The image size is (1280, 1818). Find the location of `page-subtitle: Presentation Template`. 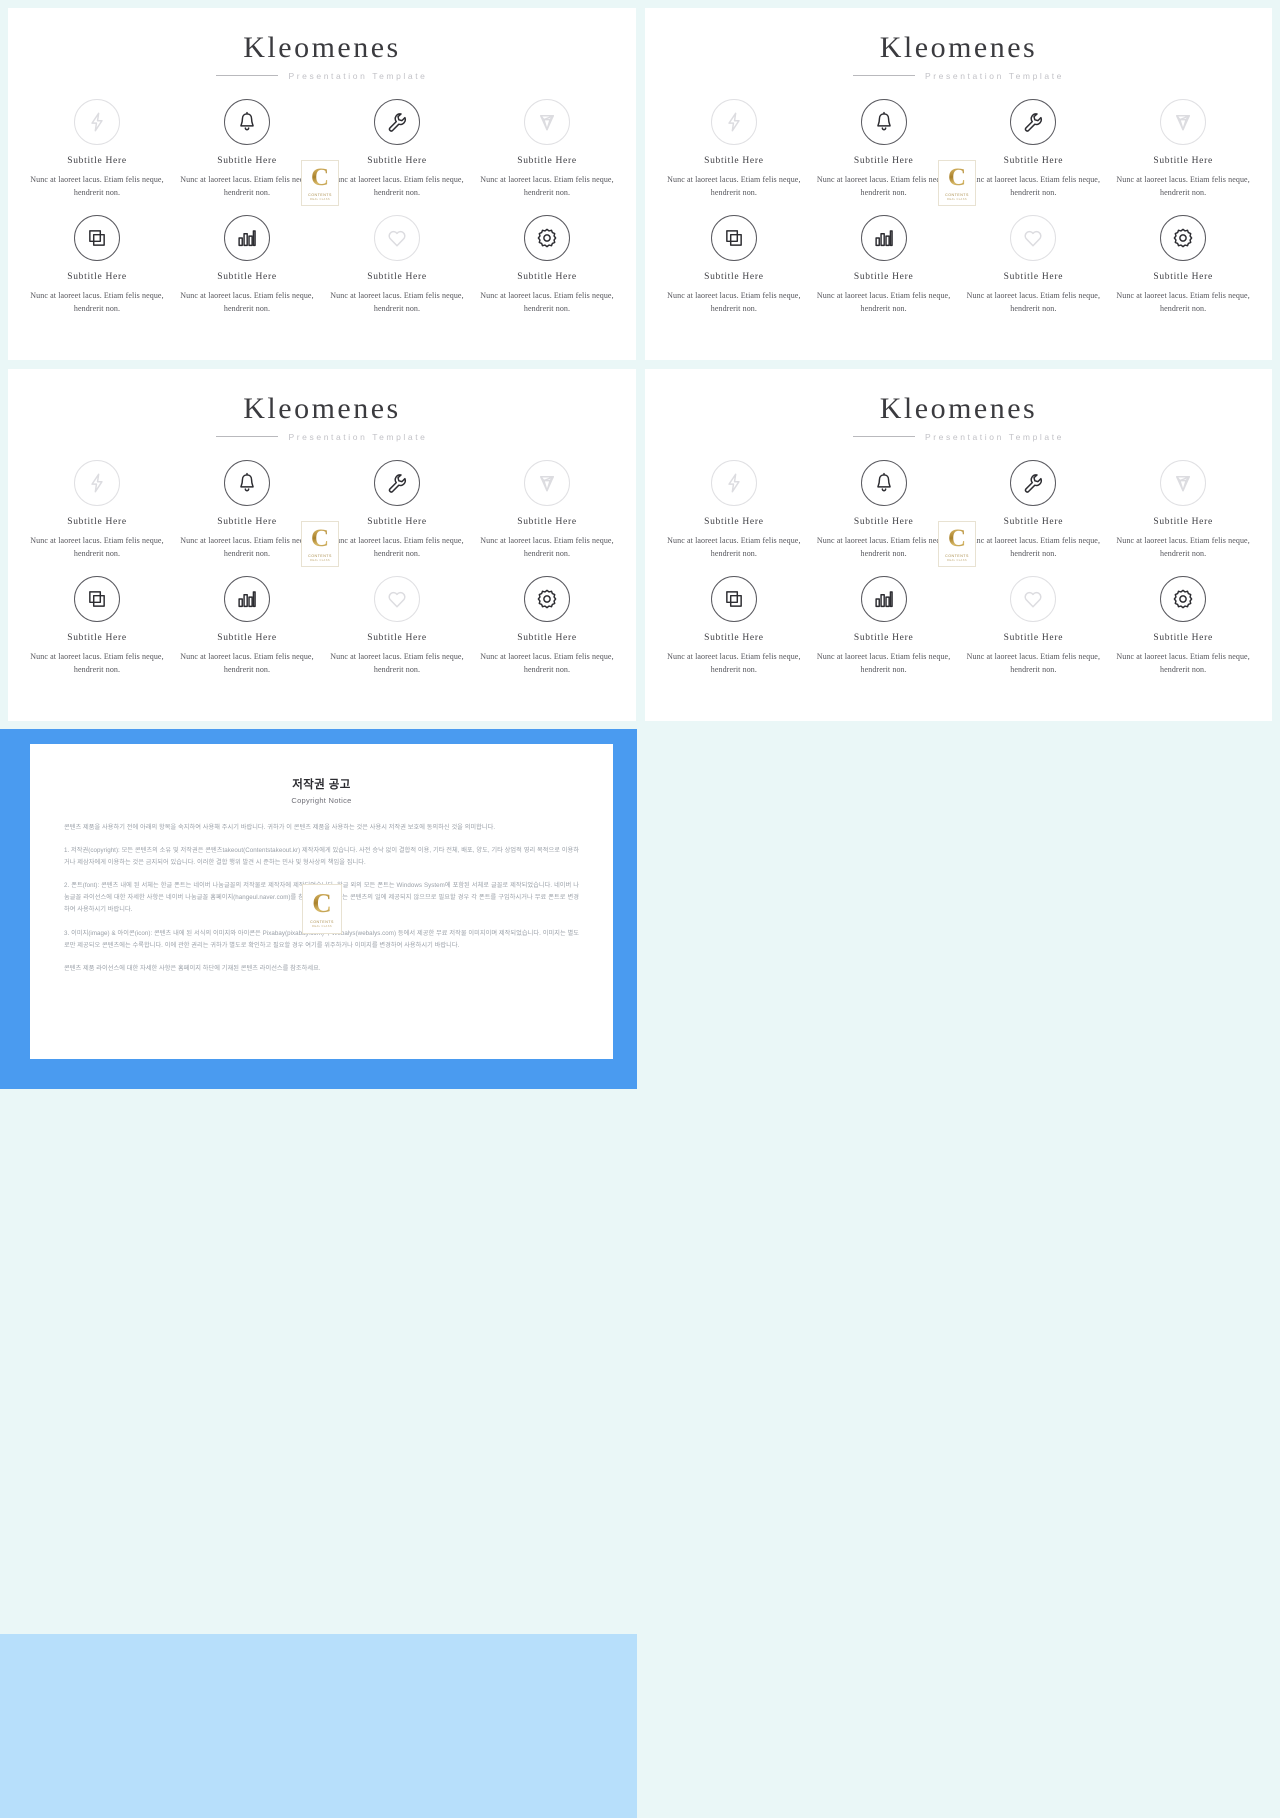

page-subtitle: Presentation Template is located at coordinates (994, 436).